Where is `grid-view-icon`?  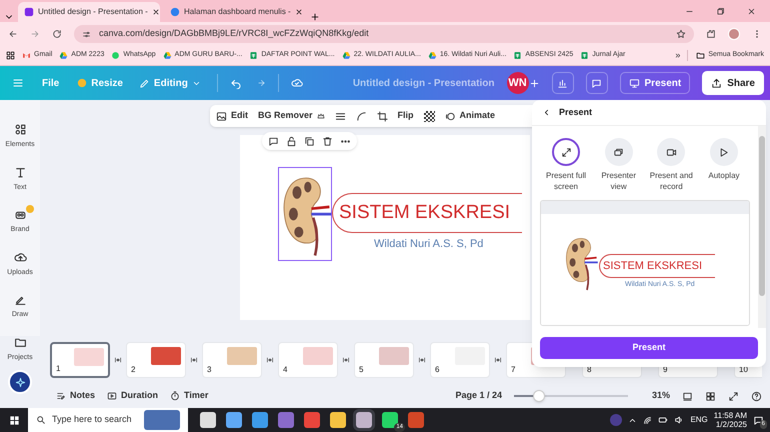
grid-view-icon is located at coordinates (687, 396).